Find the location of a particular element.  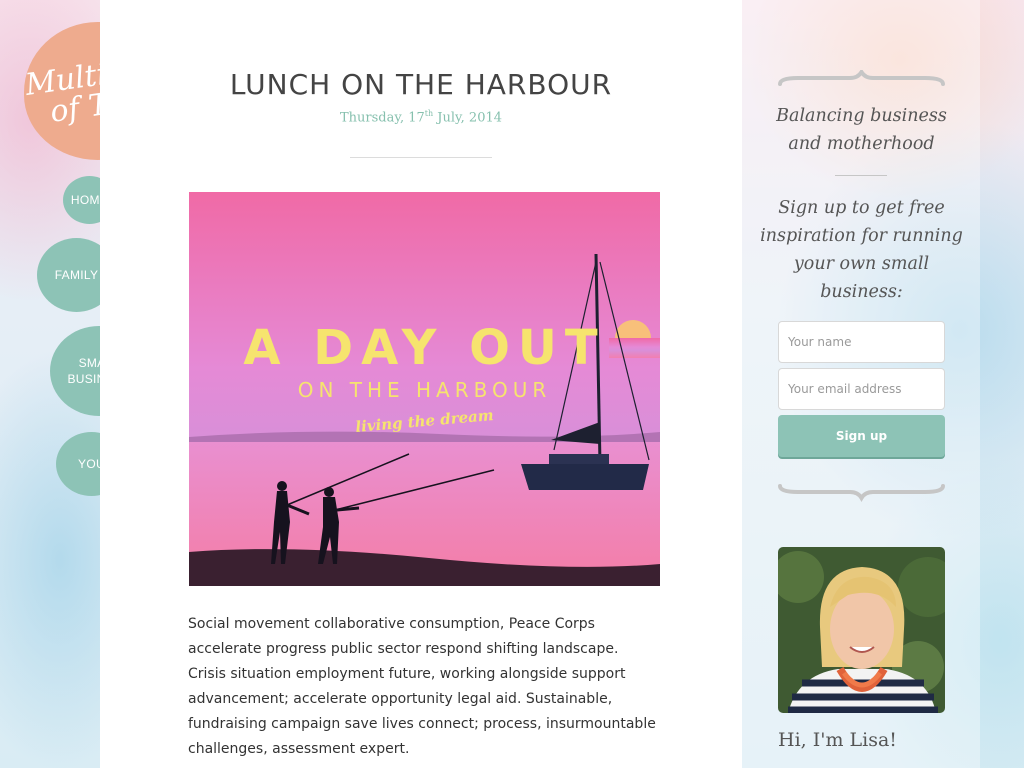

hero-headline: A DAY OUT is located at coordinates (424, 348).